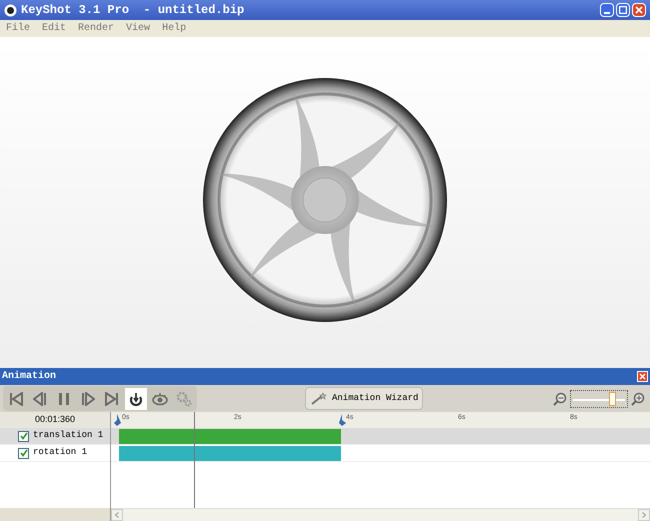 Image resolution: width=650 pixels, height=521 pixels. I want to click on panel-title: Animation, so click(29, 377).